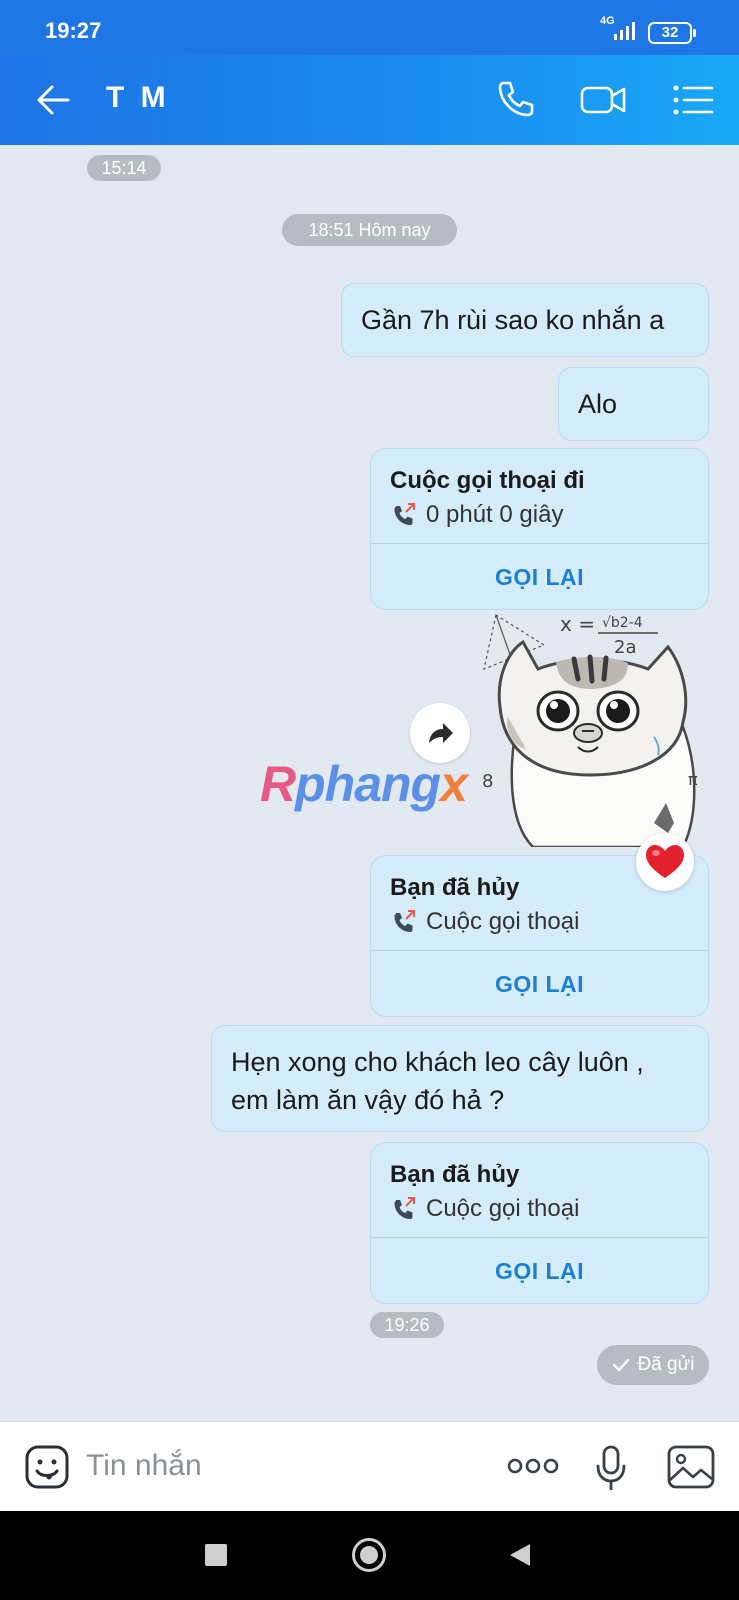 The width and height of the screenshot is (739, 1600). Describe the element at coordinates (633, 404) in the screenshot. I see `message-bubble: Alo` at that location.